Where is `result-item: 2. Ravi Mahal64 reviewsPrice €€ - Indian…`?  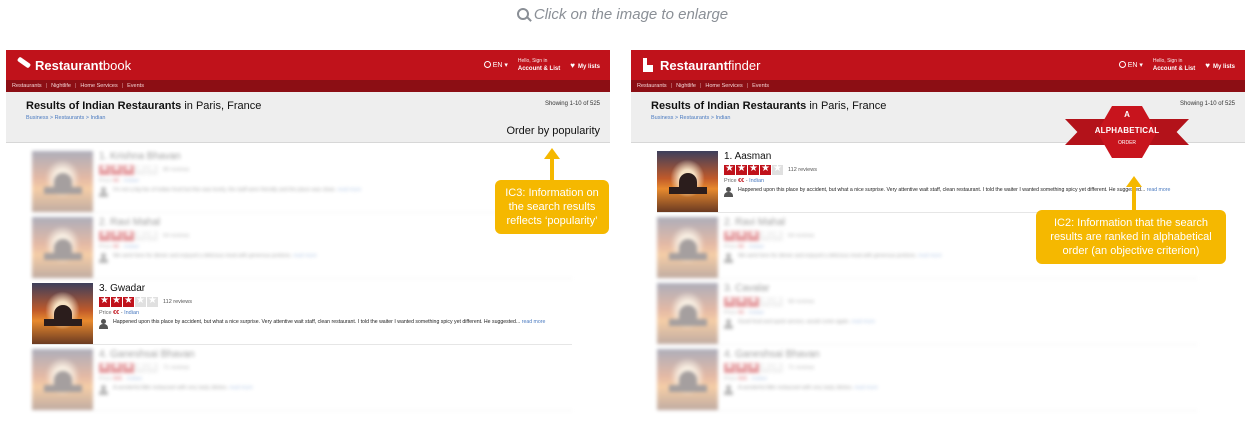 result-item: 2. Ravi Mahal64 reviewsPrice €€ - Indian… is located at coordinates (302, 246).